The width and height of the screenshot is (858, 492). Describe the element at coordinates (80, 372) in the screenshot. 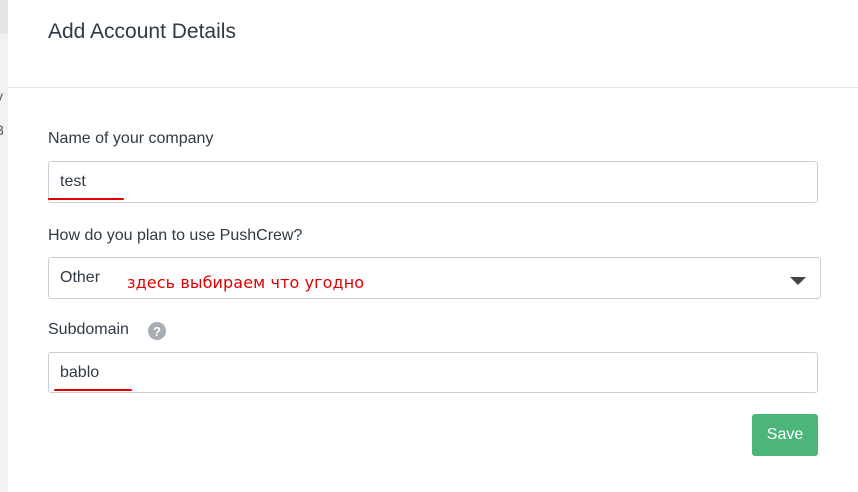

I see `subdomain-value: bablo` at that location.